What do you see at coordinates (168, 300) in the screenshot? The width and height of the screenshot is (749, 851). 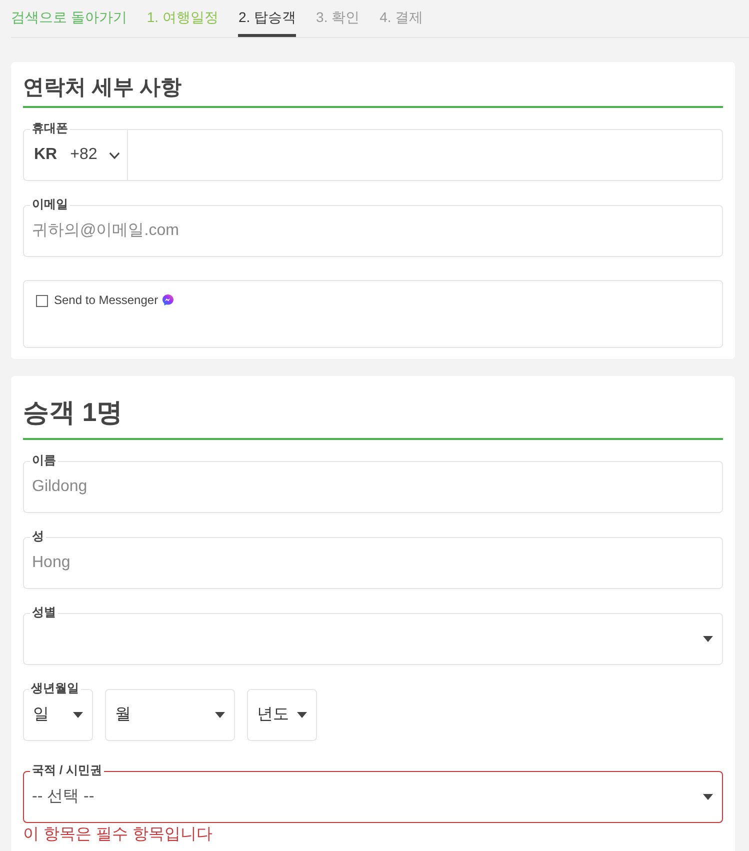 I see `chat-bubble-icon` at bounding box center [168, 300].